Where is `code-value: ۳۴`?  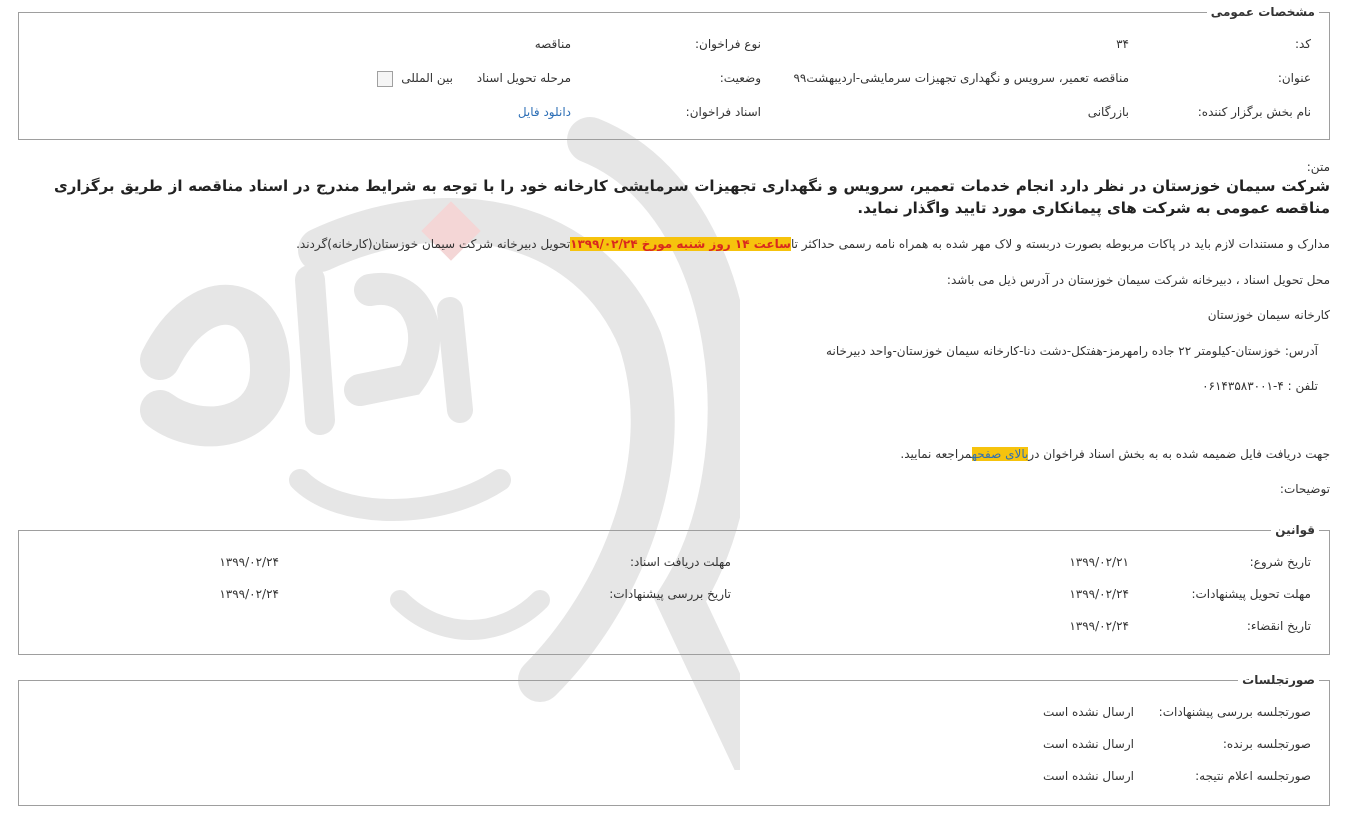
code-value: ۳۴ is located at coordinates (1122, 44).